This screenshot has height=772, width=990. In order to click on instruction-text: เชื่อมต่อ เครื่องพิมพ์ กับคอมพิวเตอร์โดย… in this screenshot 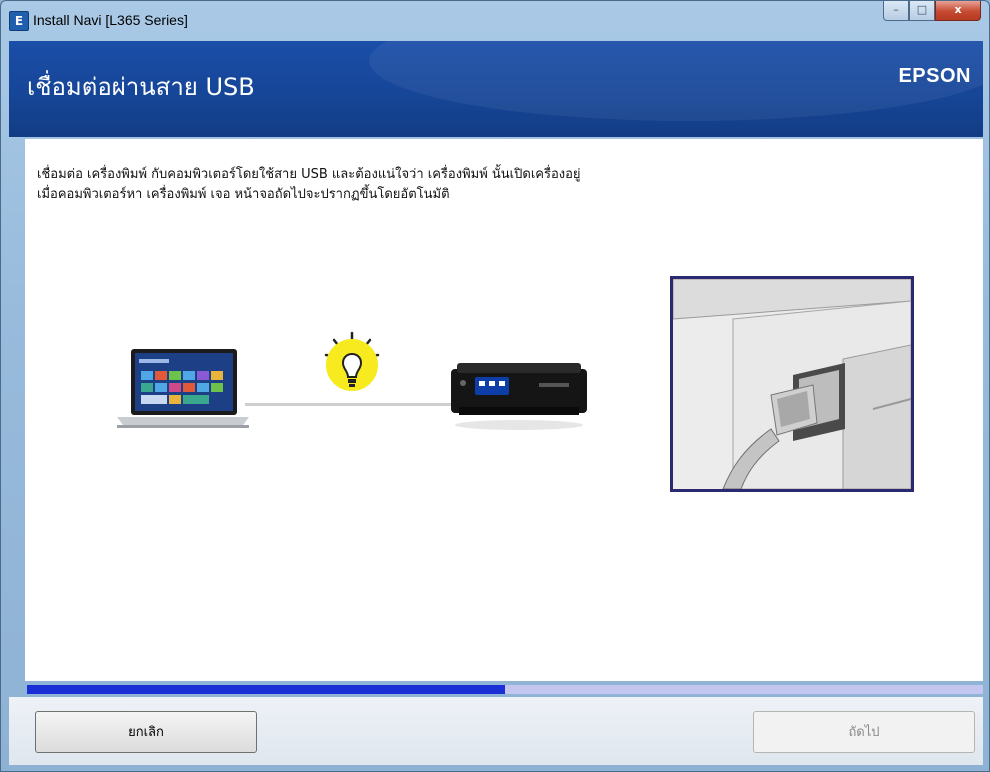, I will do `click(309, 185)`.